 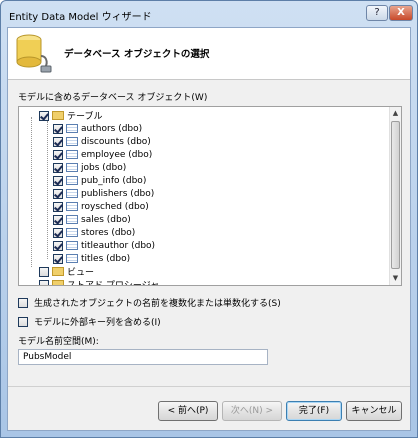 I want to click on objects-label: モデルに含めるデータベース オブジェクト(W), so click(x=113, y=98).